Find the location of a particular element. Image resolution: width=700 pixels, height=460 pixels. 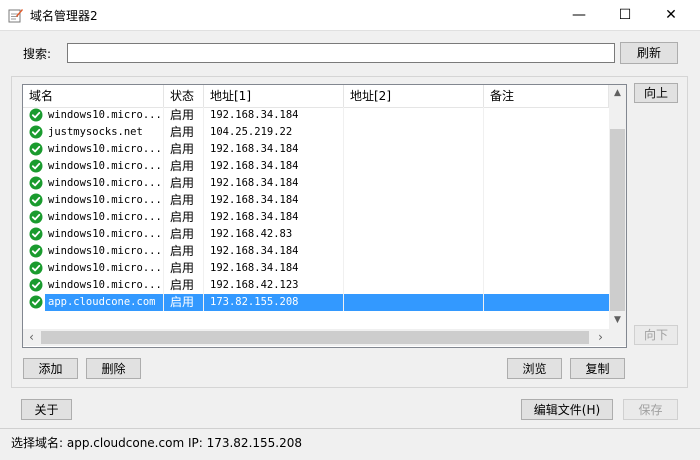

browse-button: 浏览 is located at coordinates (534, 368).